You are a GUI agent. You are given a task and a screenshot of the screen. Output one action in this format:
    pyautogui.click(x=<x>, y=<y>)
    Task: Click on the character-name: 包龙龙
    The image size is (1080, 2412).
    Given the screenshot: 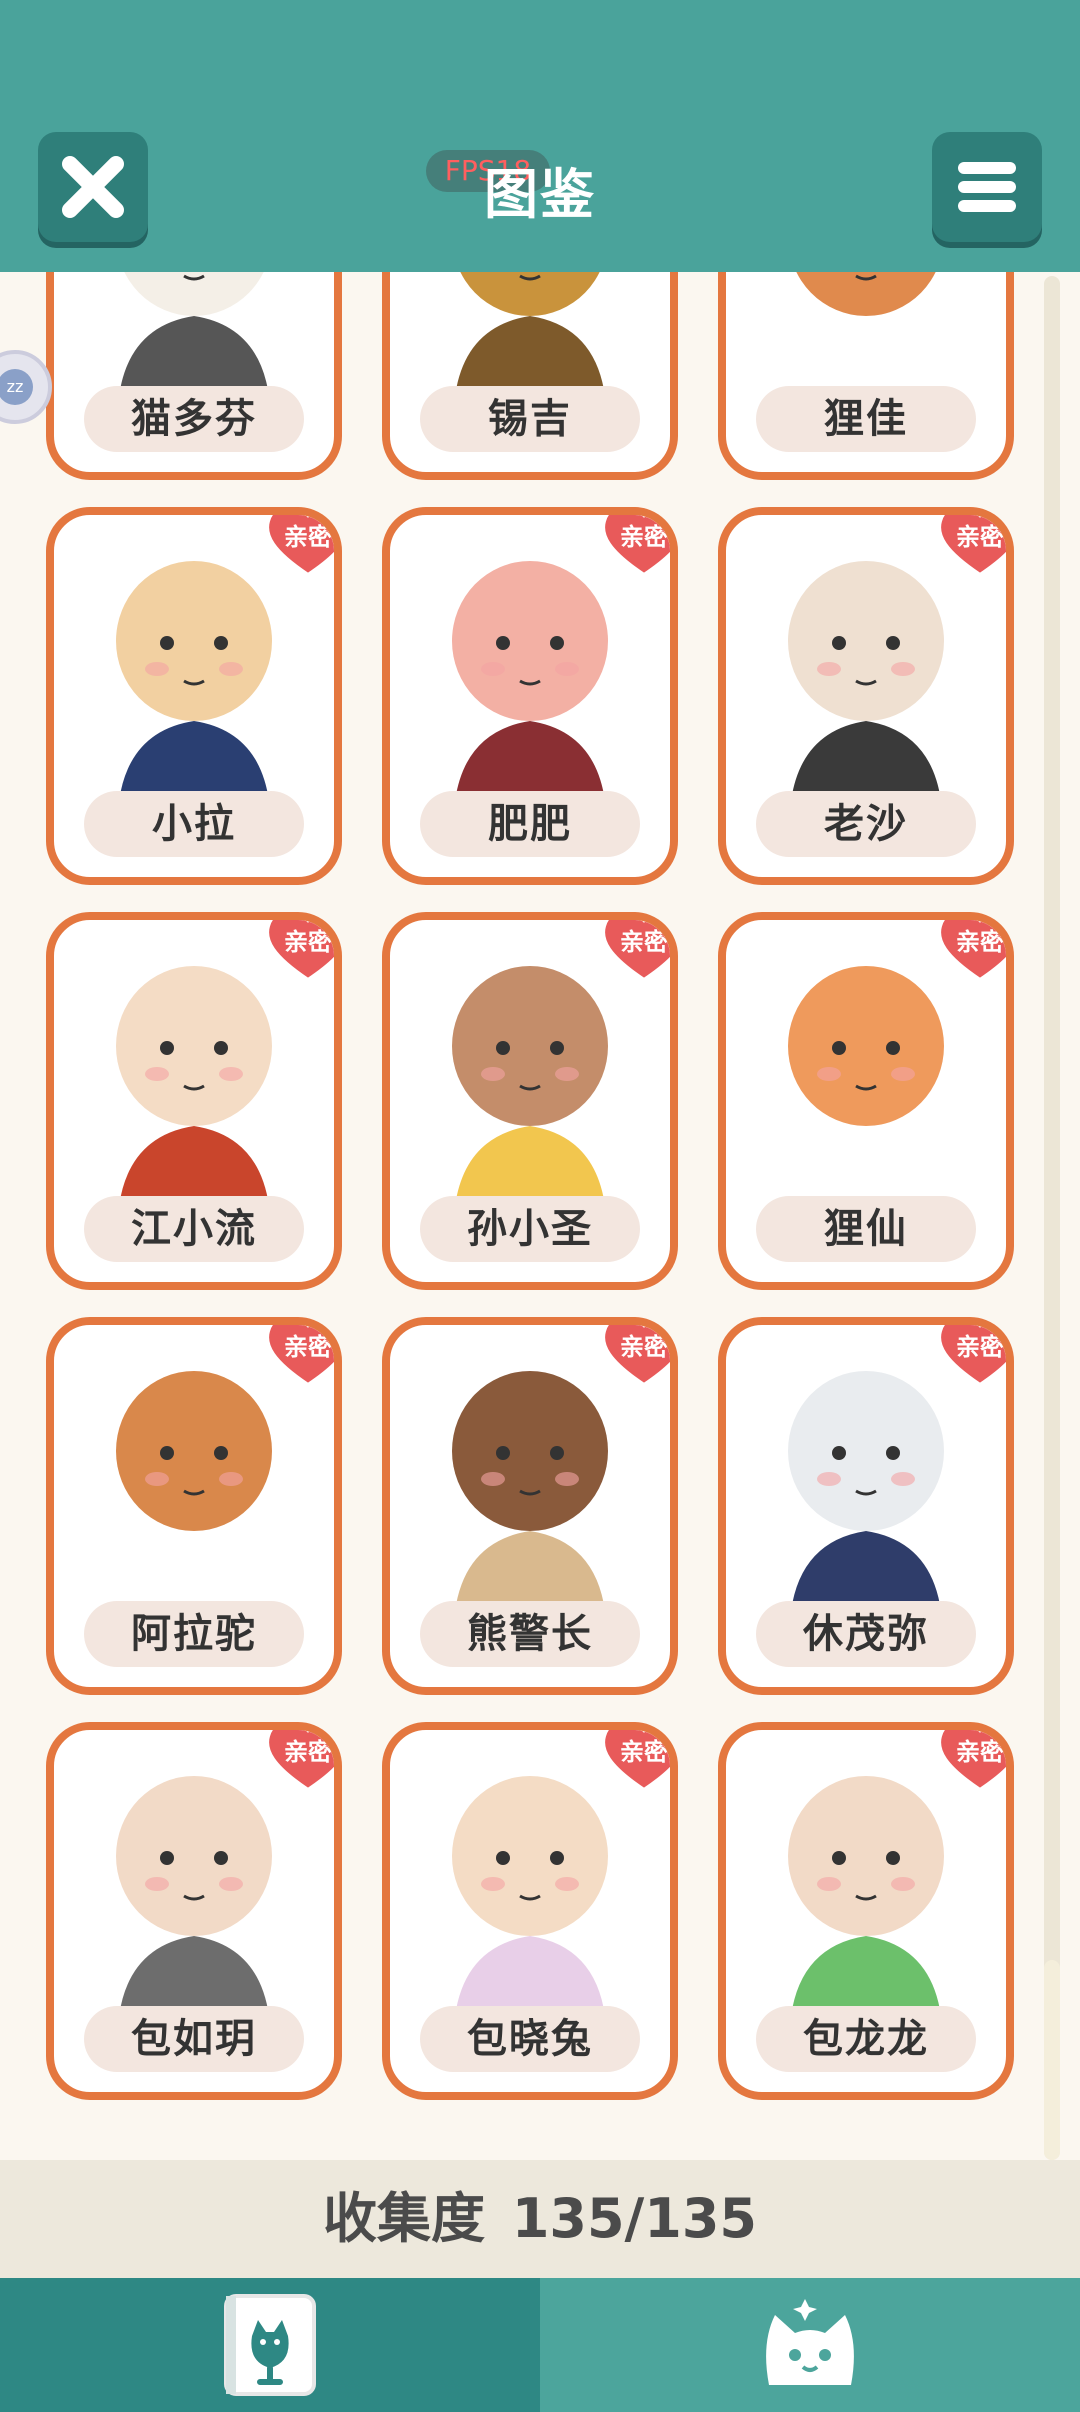 What is the action you would take?
    pyautogui.click(x=866, y=2039)
    